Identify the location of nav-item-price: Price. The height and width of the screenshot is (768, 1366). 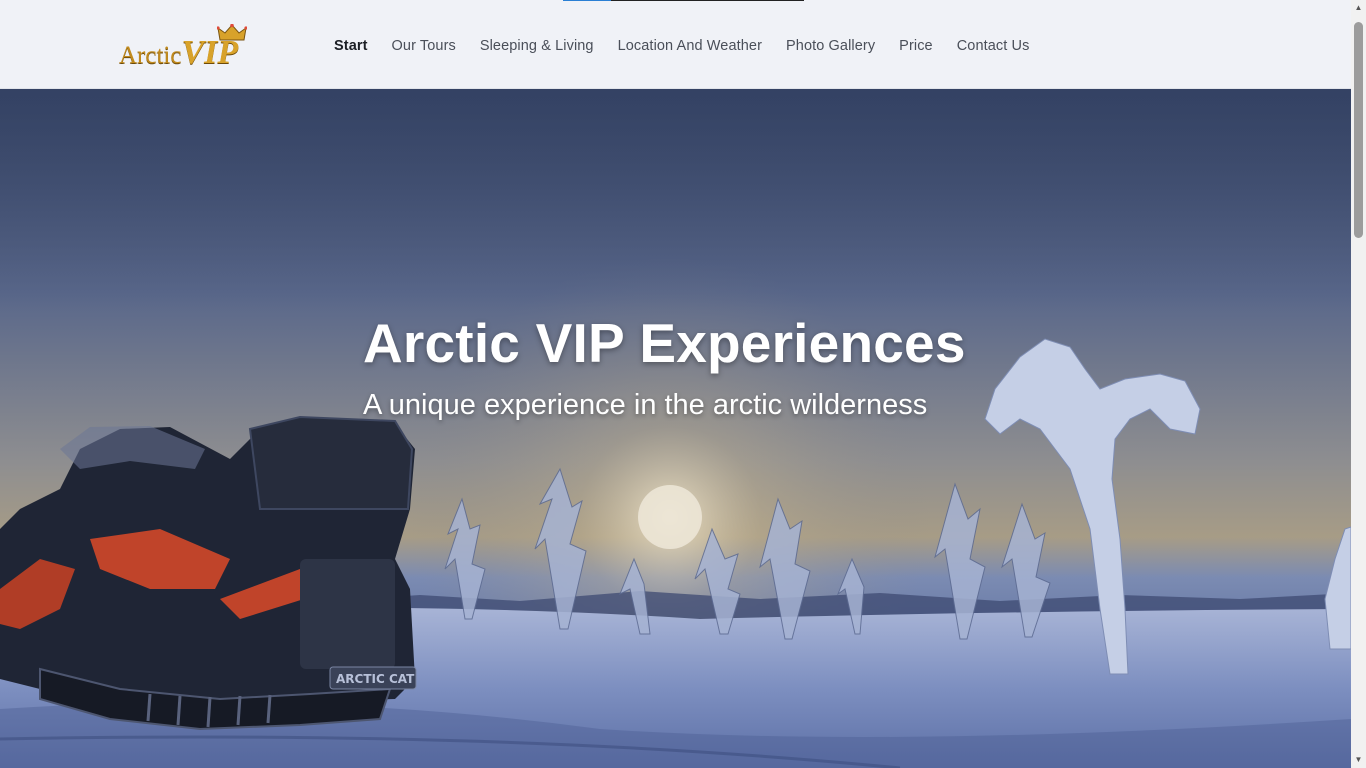
(916, 46).